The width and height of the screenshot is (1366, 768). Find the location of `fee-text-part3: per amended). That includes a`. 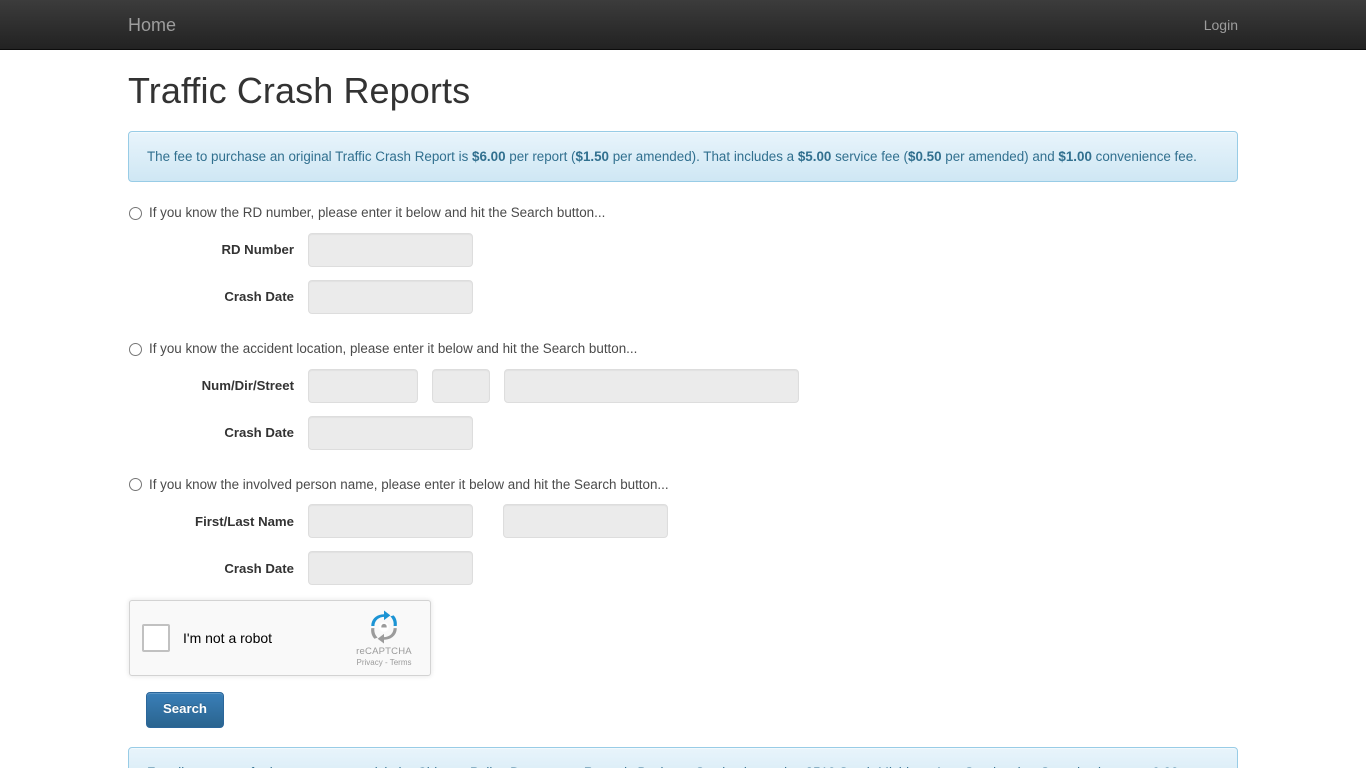

fee-text-part3: per amended). That includes a is located at coordinates (703, 156).